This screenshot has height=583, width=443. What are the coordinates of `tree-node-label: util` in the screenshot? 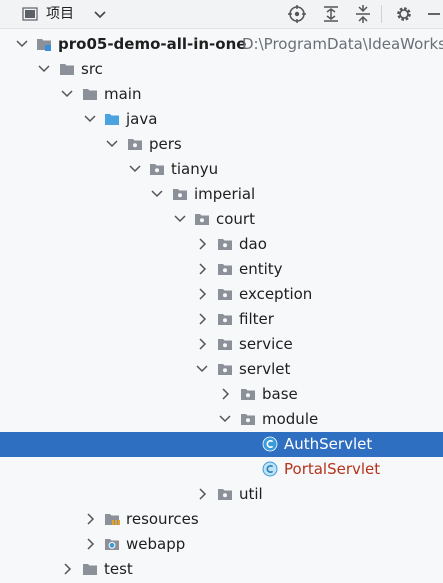 It's located at (251, 494).